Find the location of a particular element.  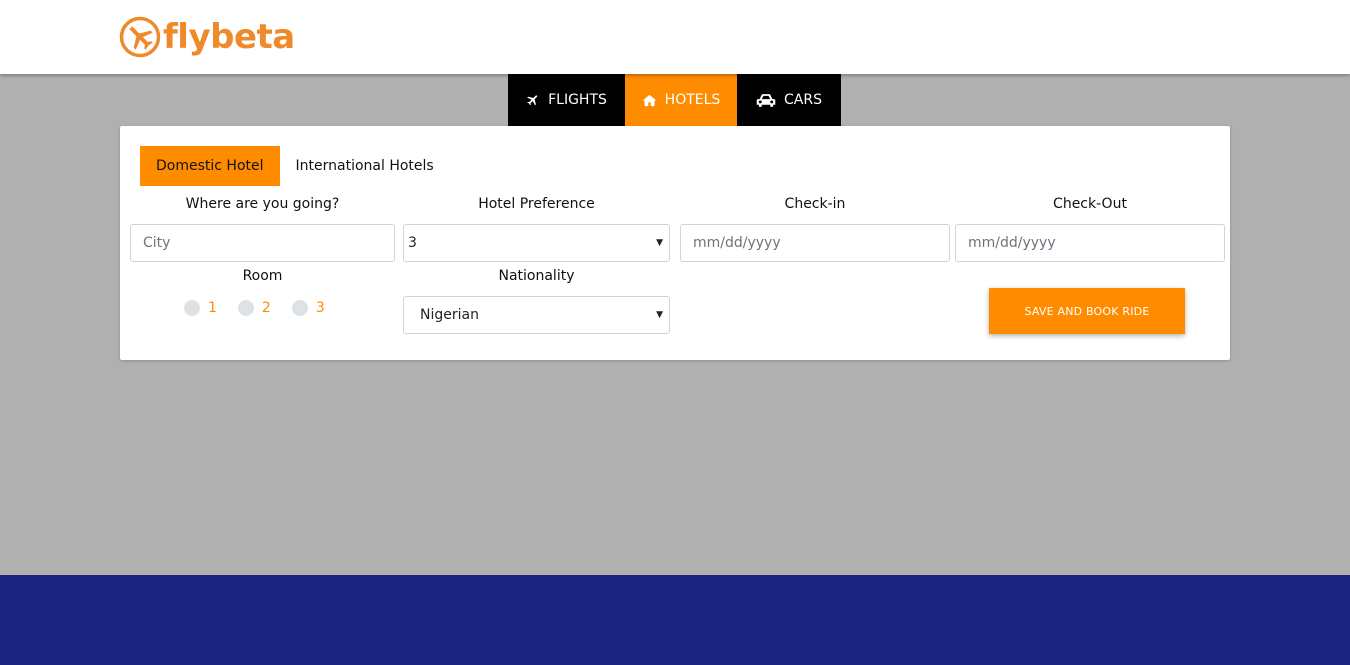

room-radio-label: 3 is located at coordinates (320, 308).